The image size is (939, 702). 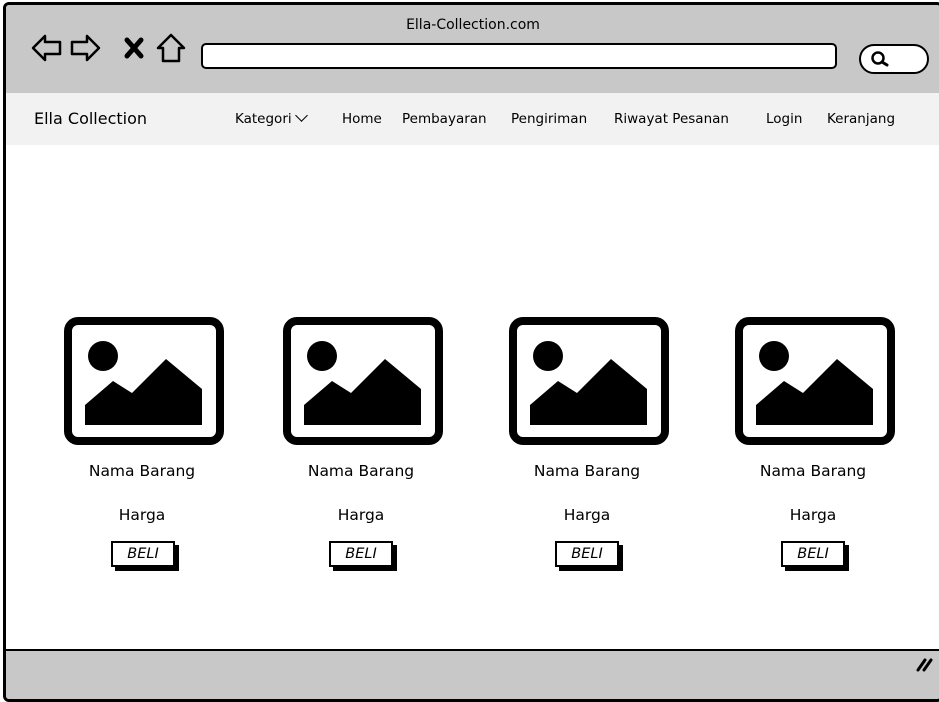 I want to click on menu-item-keranjang: Keranjang, so click(x=861, y=119).